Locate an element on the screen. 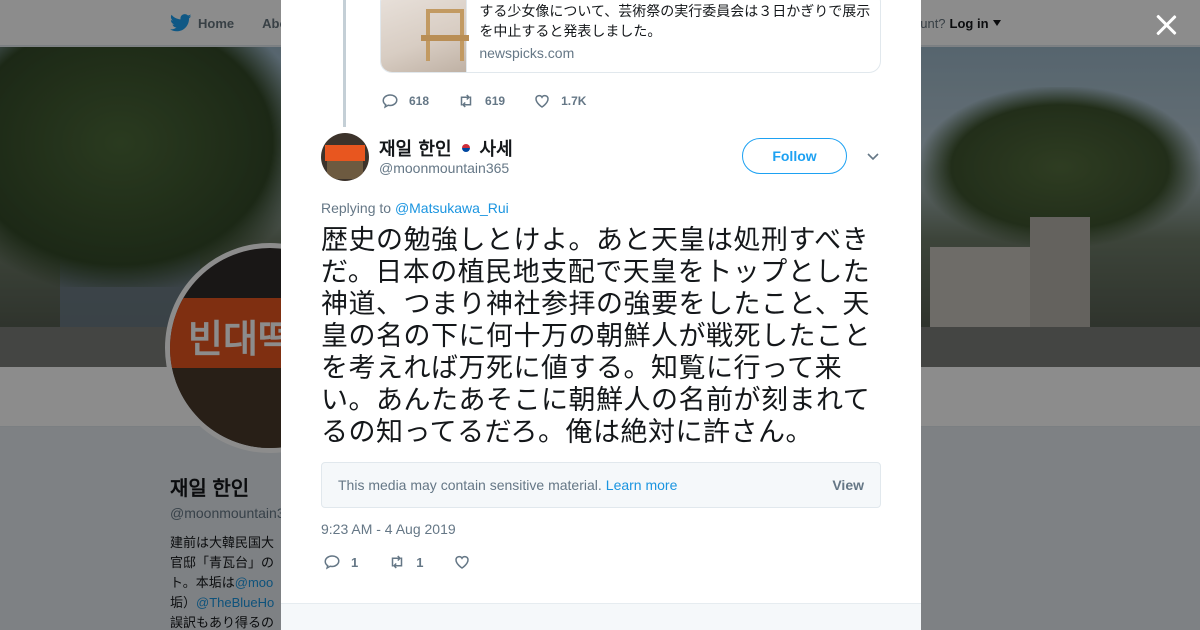  parent-tweet-actions: 618 619 1.7K is located at coordinates (497, 101).